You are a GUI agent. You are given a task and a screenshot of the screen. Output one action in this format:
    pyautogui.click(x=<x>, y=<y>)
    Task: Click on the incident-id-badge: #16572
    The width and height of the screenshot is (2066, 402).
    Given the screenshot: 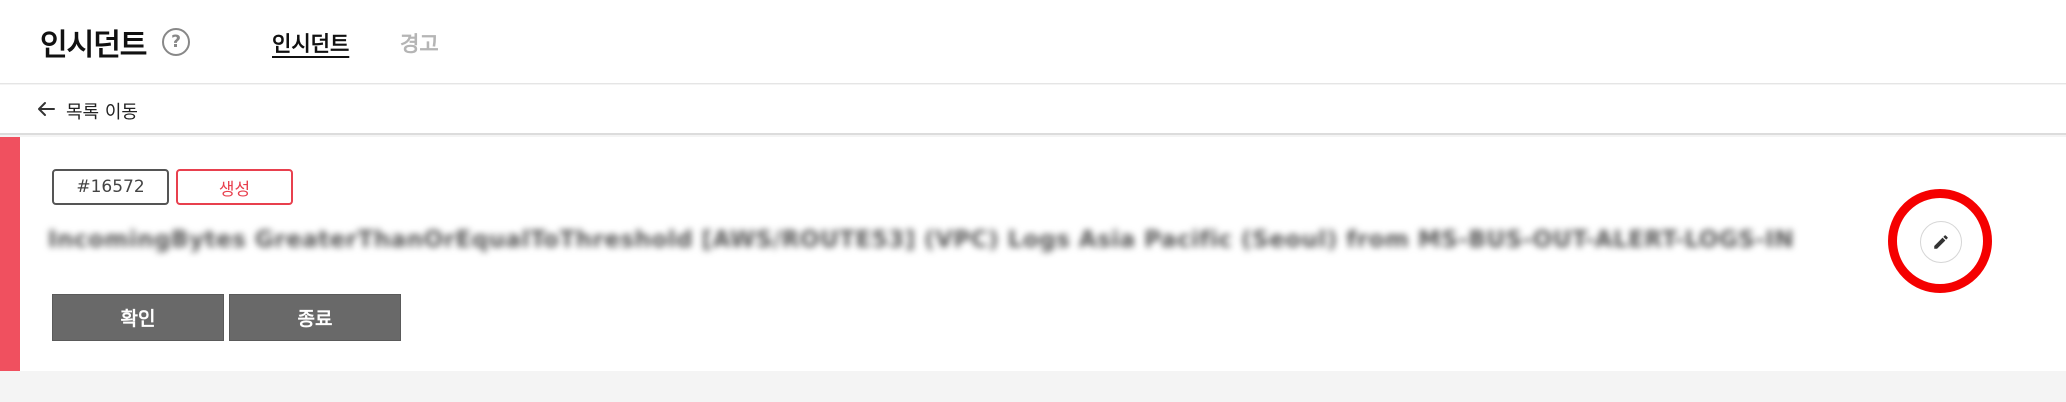 What is the action you would take?
    pyautogui.click(x=110, y=187)
    